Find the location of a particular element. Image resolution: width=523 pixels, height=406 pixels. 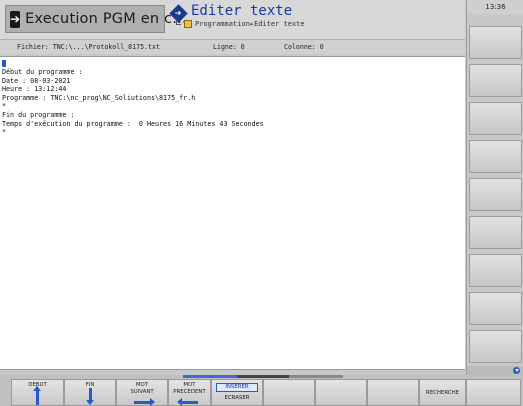

fin-softkey: FIN is located at coordinates (90, 392).